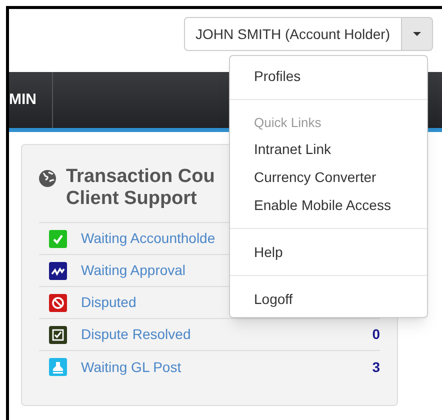  What do you see at coordinates (58, 239) in the screenshot?
I see `checkmark-icon` at bounding box center [58, 239].